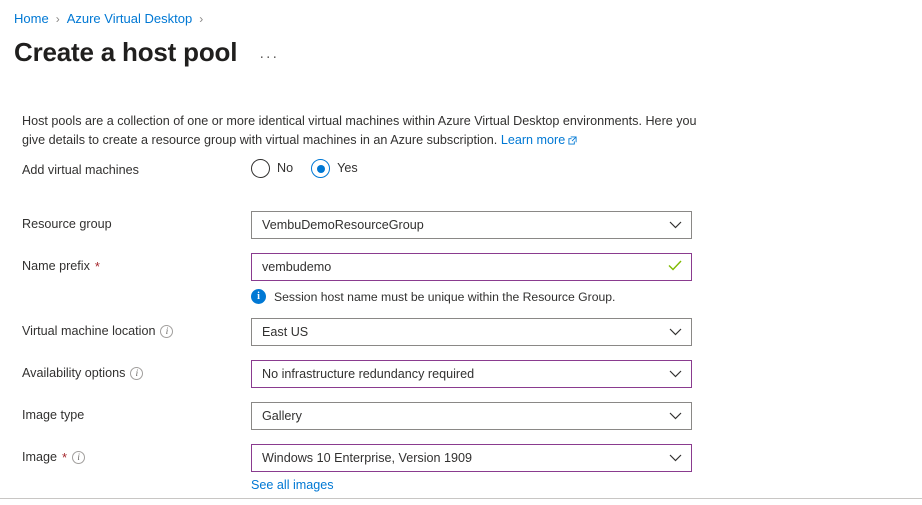 The width and height of the screenshot is (922, 505). Describe the element at coordinates (533, 139) in the screenshot. I see `learn-more-label: Learn more` at that location.